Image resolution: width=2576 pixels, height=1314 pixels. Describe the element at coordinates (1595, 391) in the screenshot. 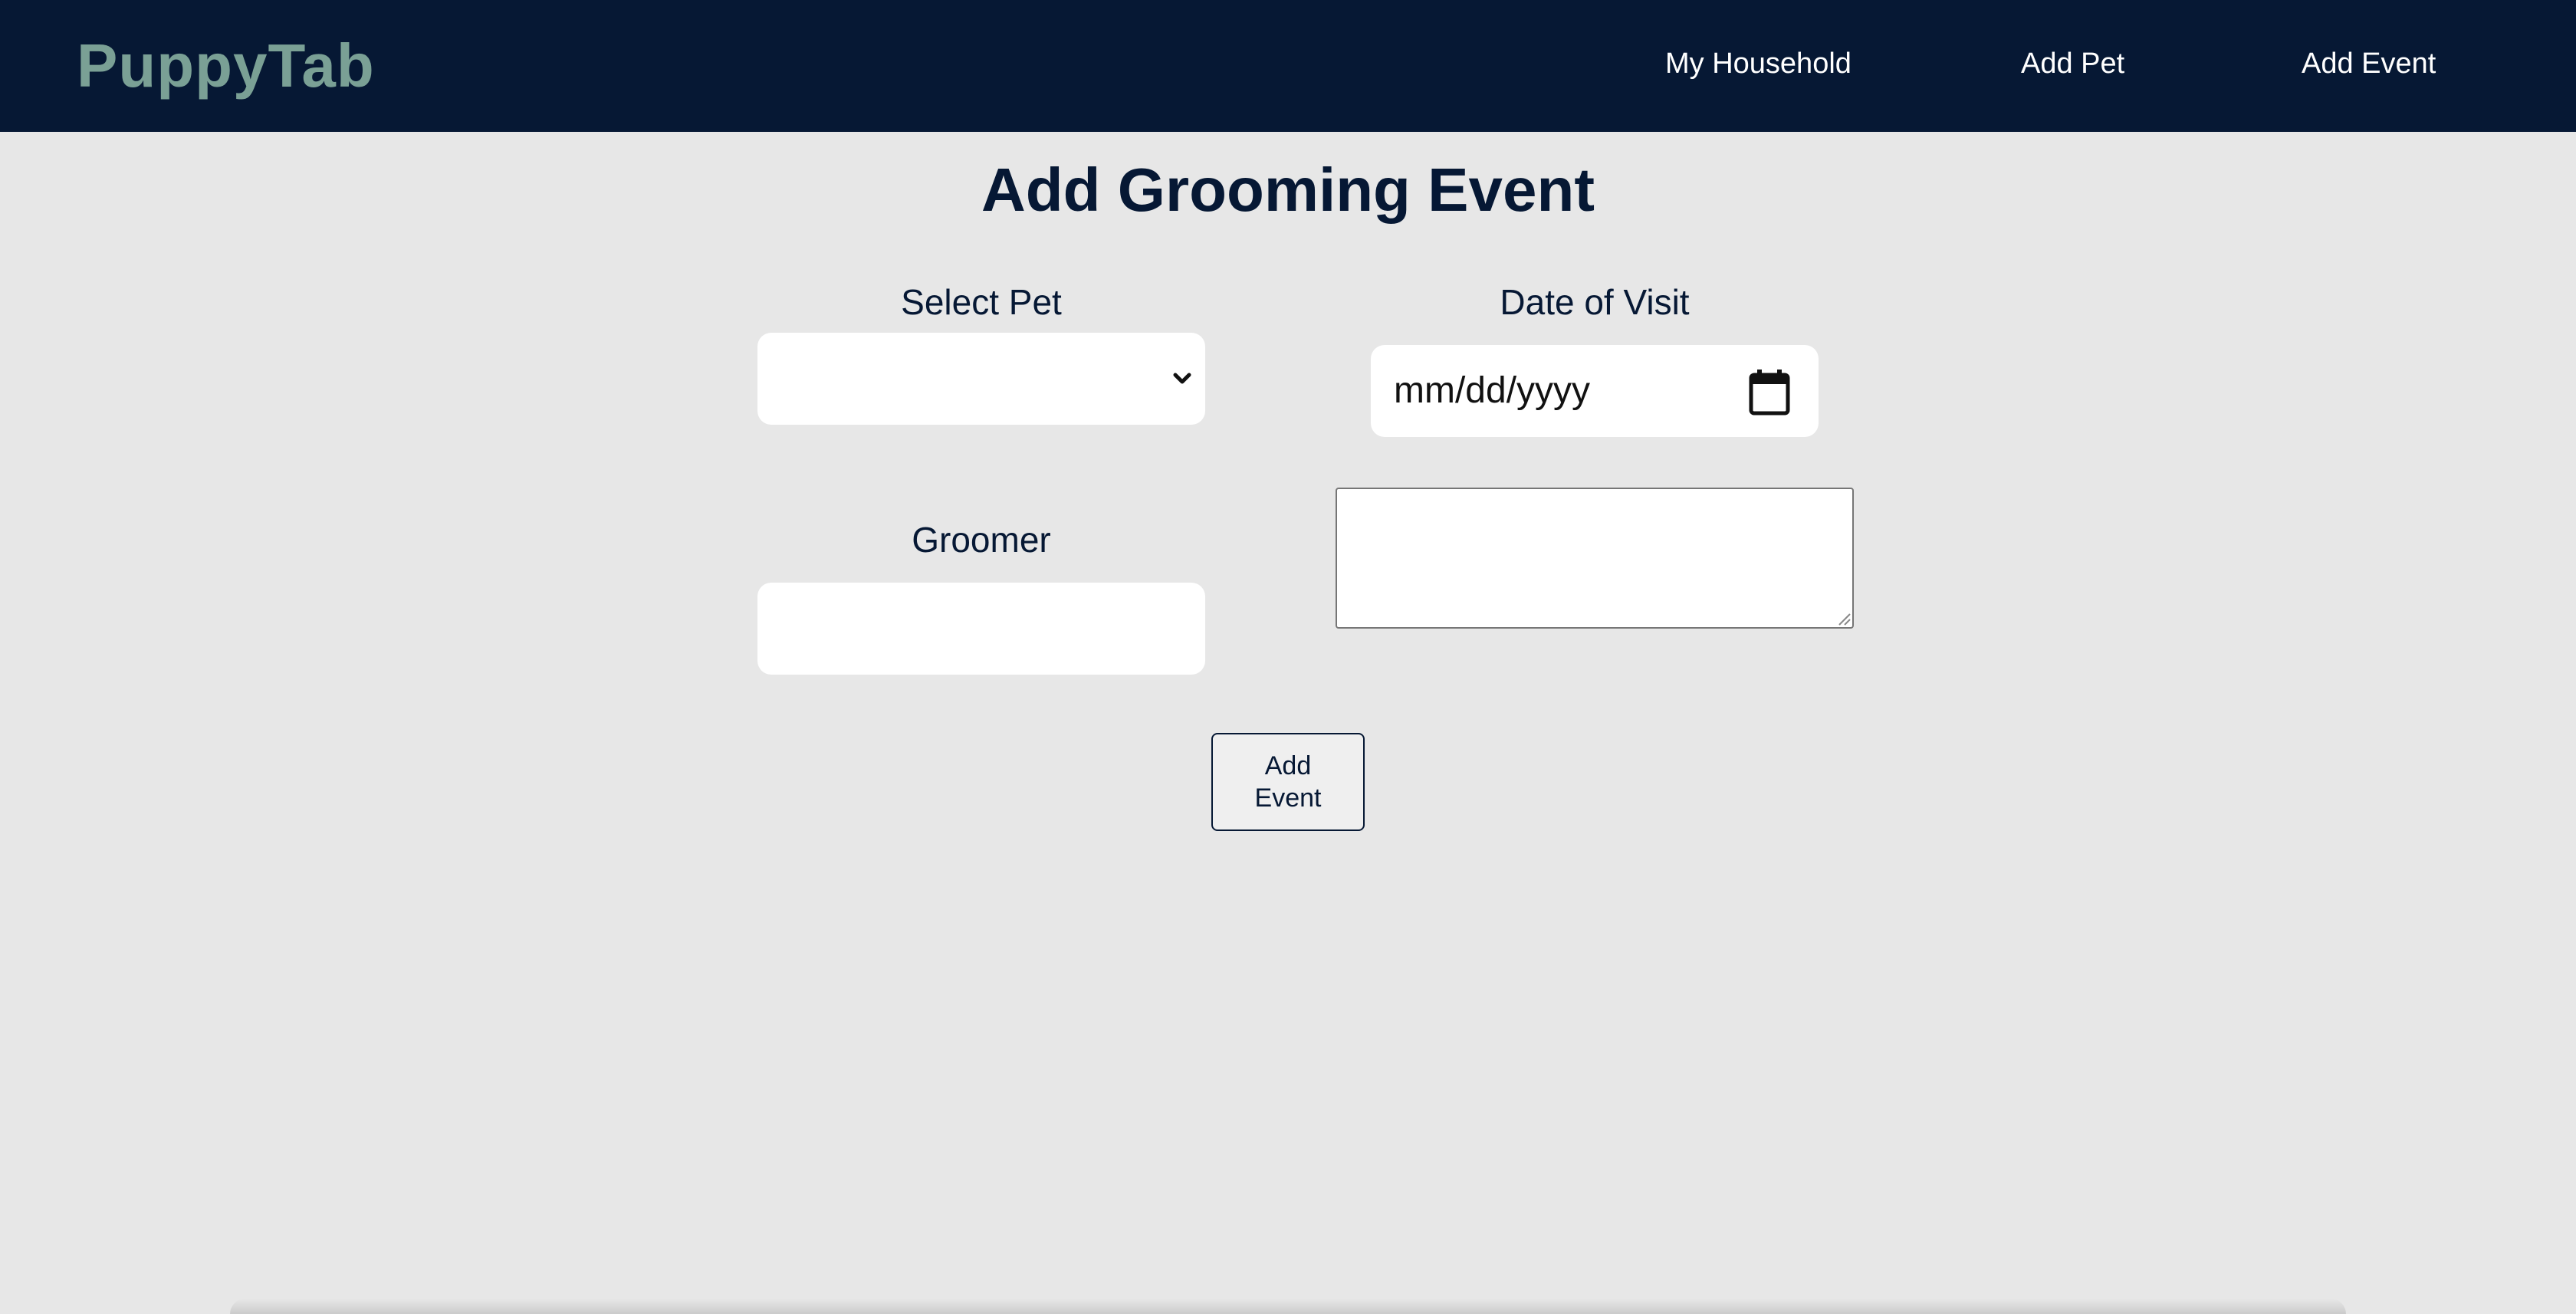

I see `date-of-visit-input: mm/dd/yyyy` at that location.